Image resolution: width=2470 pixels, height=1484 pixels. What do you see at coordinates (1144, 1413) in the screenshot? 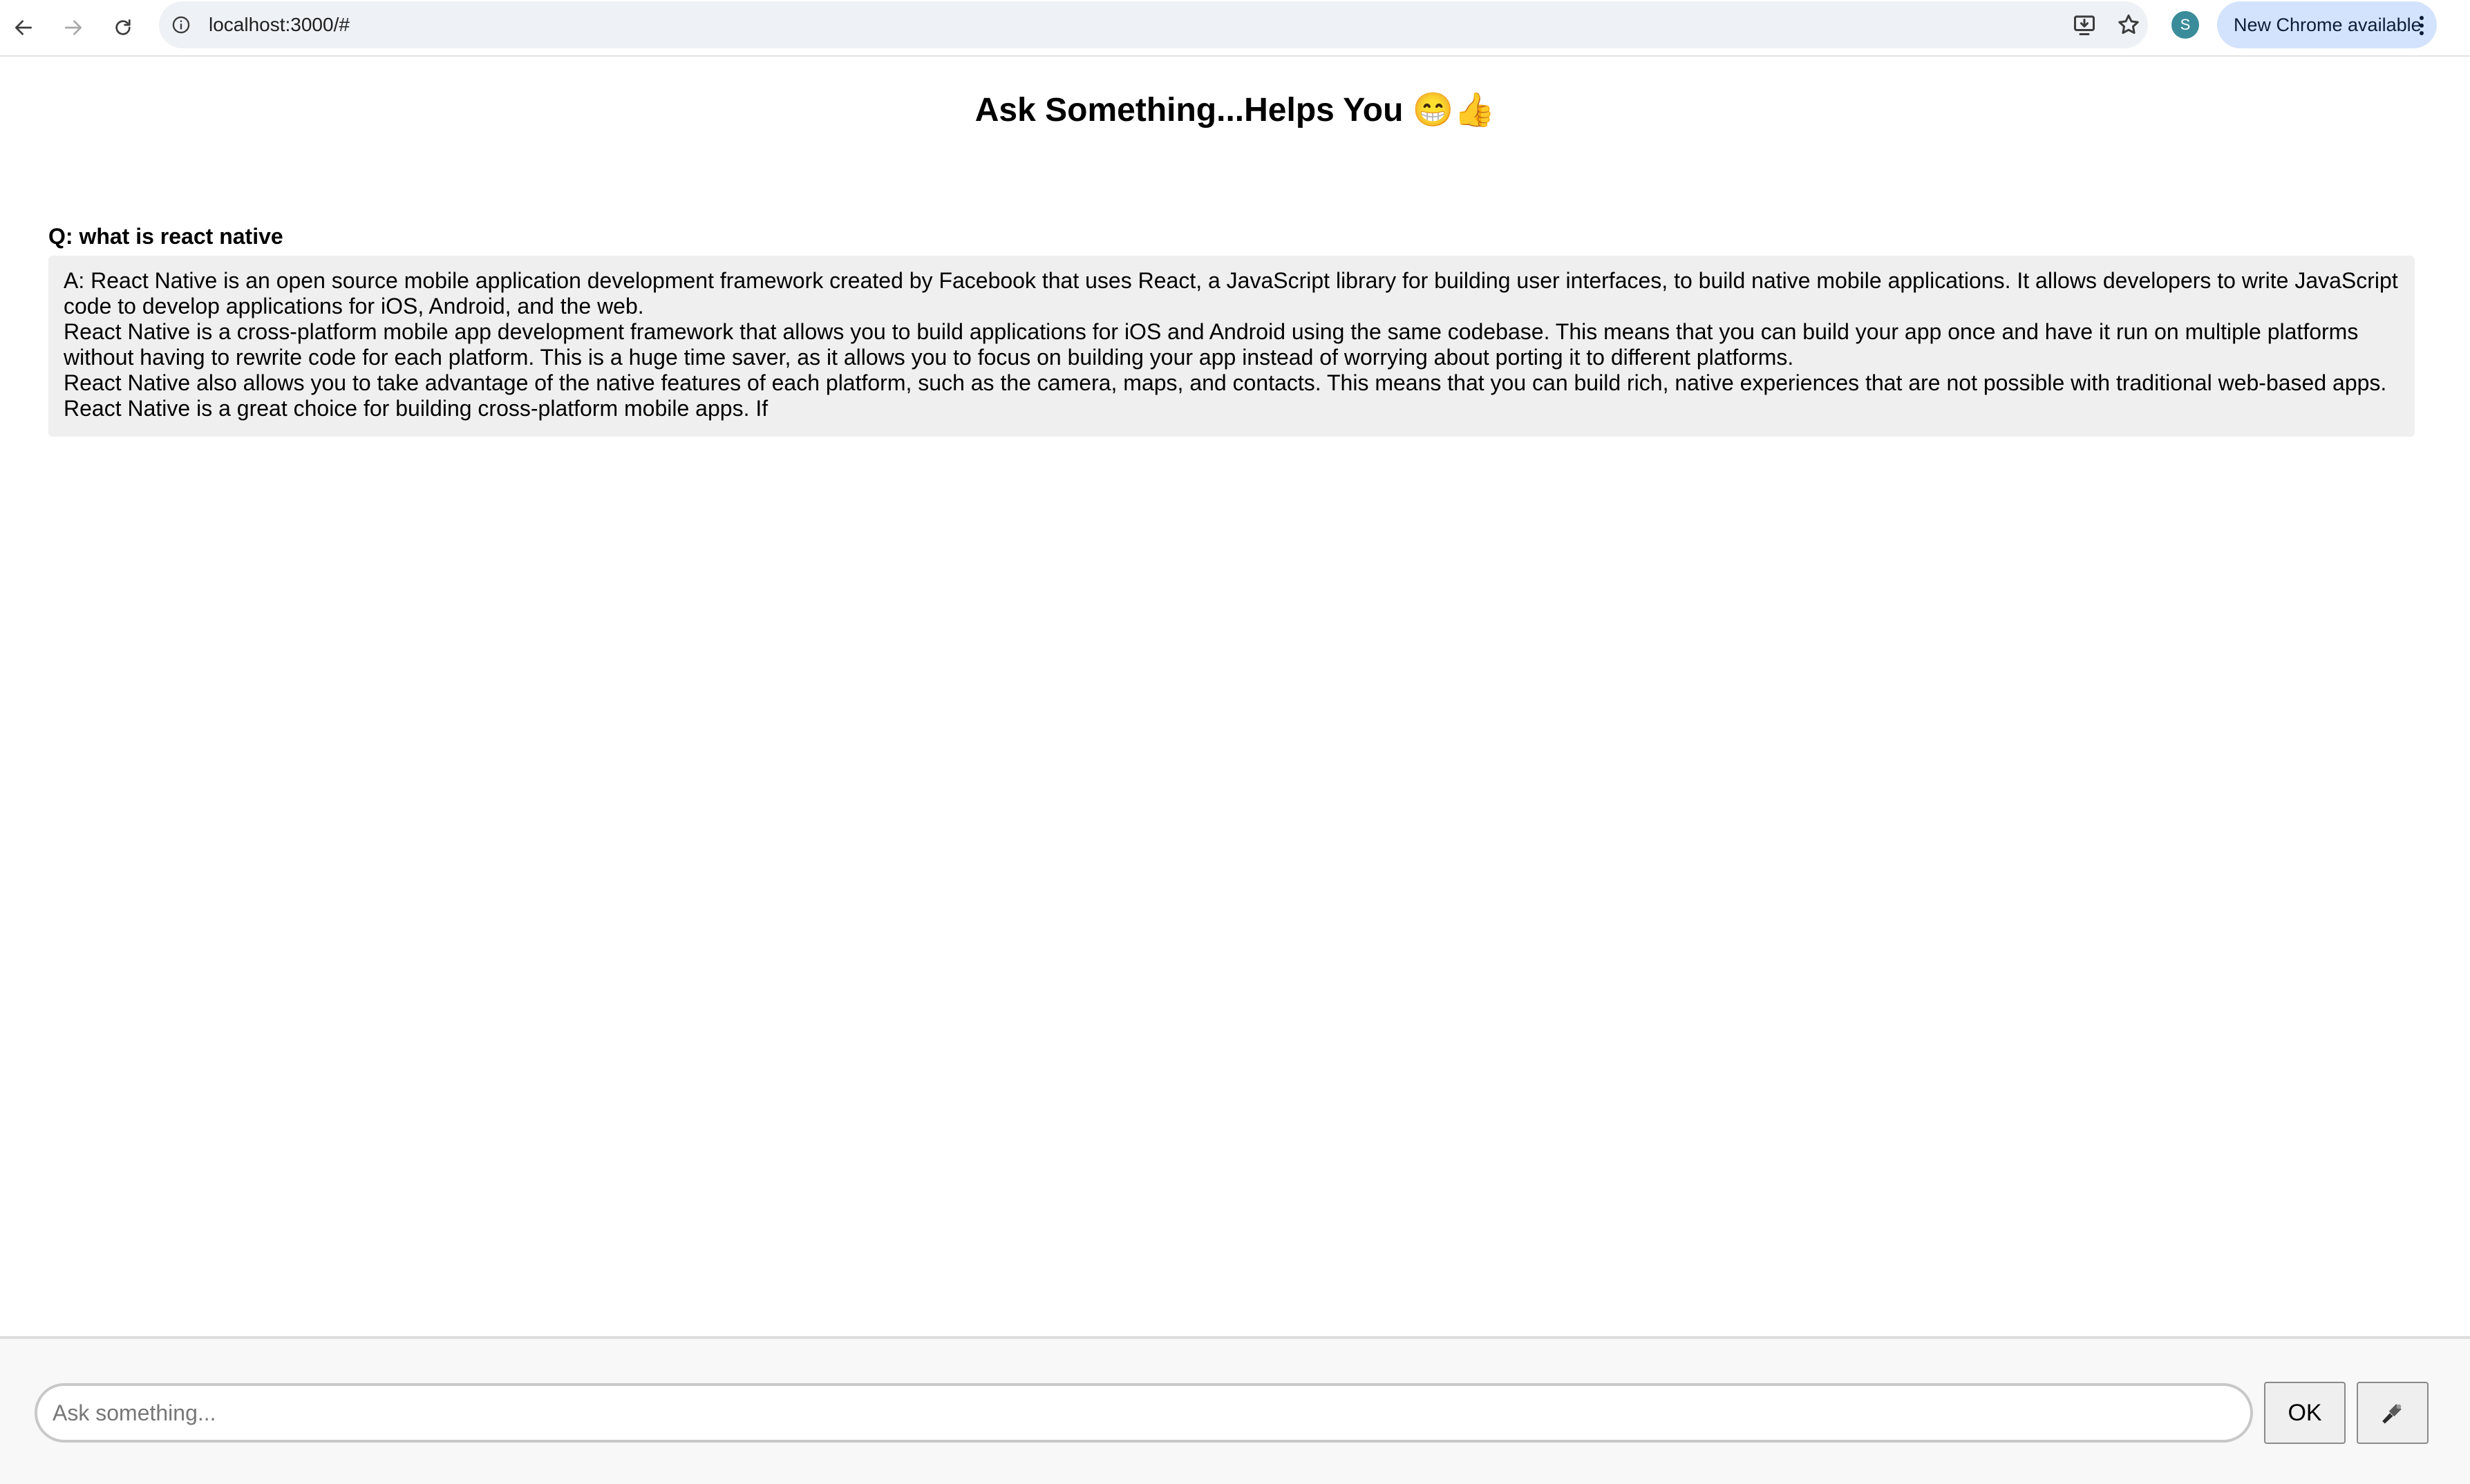
I see `ask-input` at bounding box center [1144, 1413].